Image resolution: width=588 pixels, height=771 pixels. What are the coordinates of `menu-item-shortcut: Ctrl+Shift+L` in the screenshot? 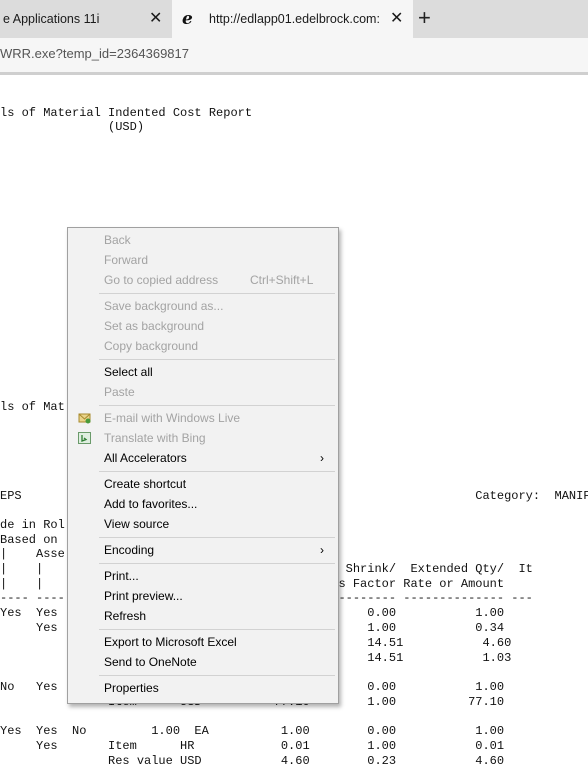 It's located at (282, 280).